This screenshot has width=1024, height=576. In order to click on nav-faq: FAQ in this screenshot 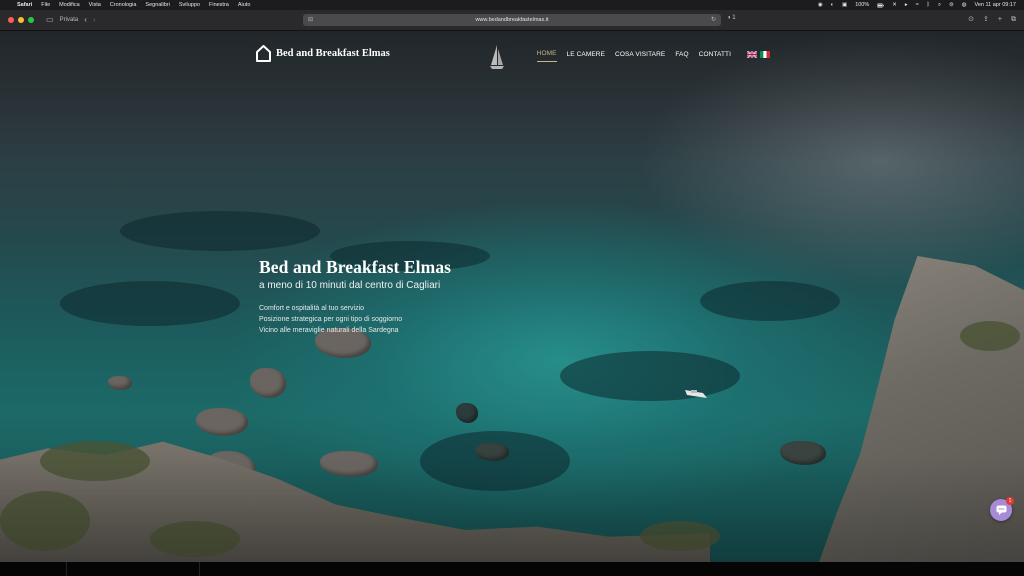, I will do `click(681, 56)`.